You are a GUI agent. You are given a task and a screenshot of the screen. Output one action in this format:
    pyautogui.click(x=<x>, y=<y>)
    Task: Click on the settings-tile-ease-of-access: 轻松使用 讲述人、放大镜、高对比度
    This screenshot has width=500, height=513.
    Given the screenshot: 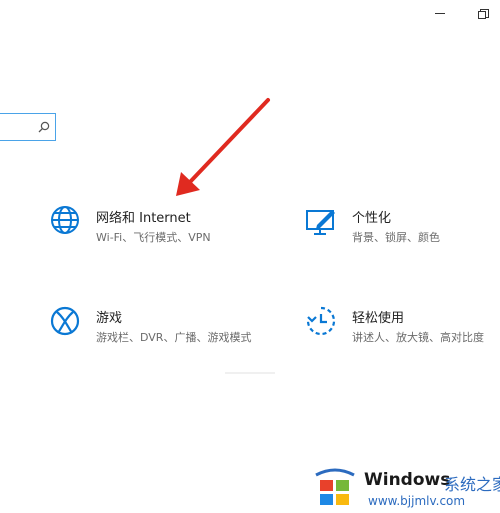 What is the action you would take?
    pyautogui.click(x=402, y=330)
    